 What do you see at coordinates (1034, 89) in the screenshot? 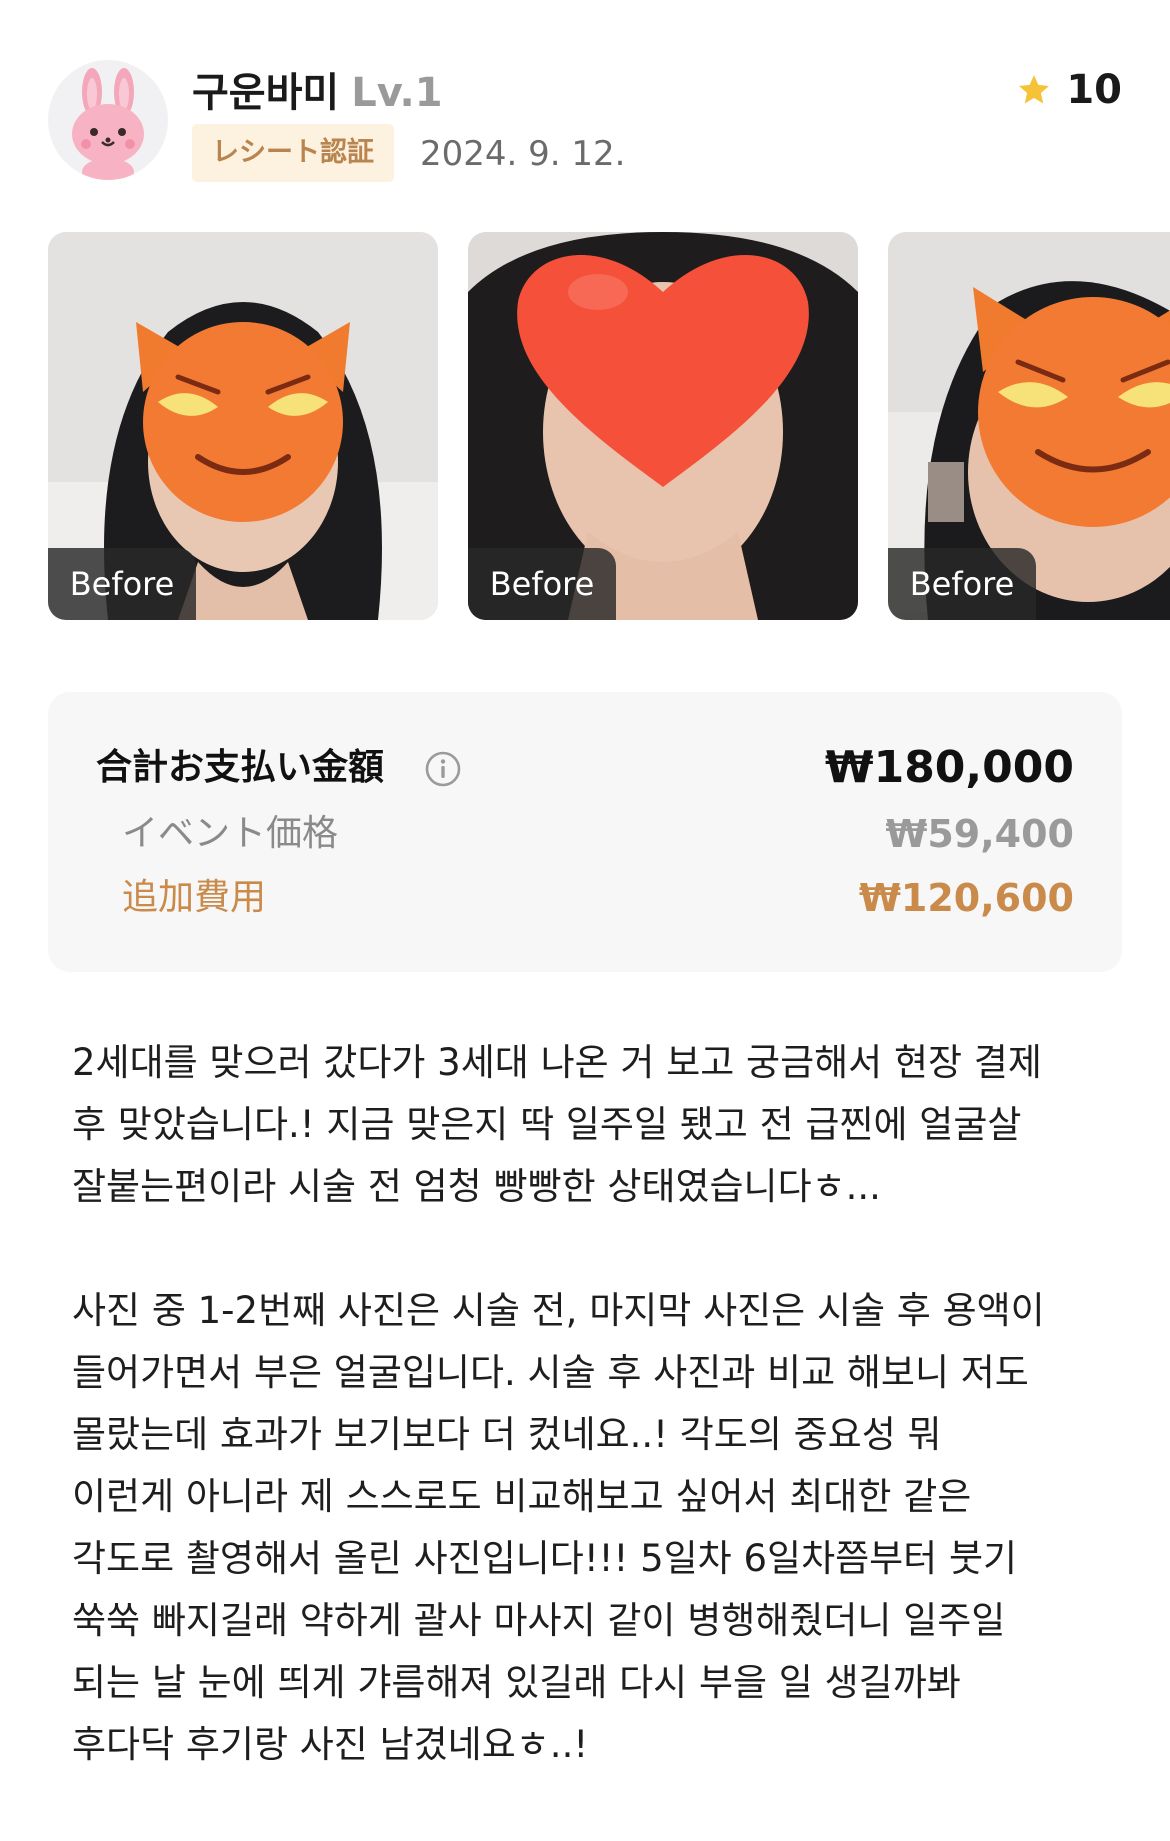
I see `star-icon` at bounding box center [1034, 89].